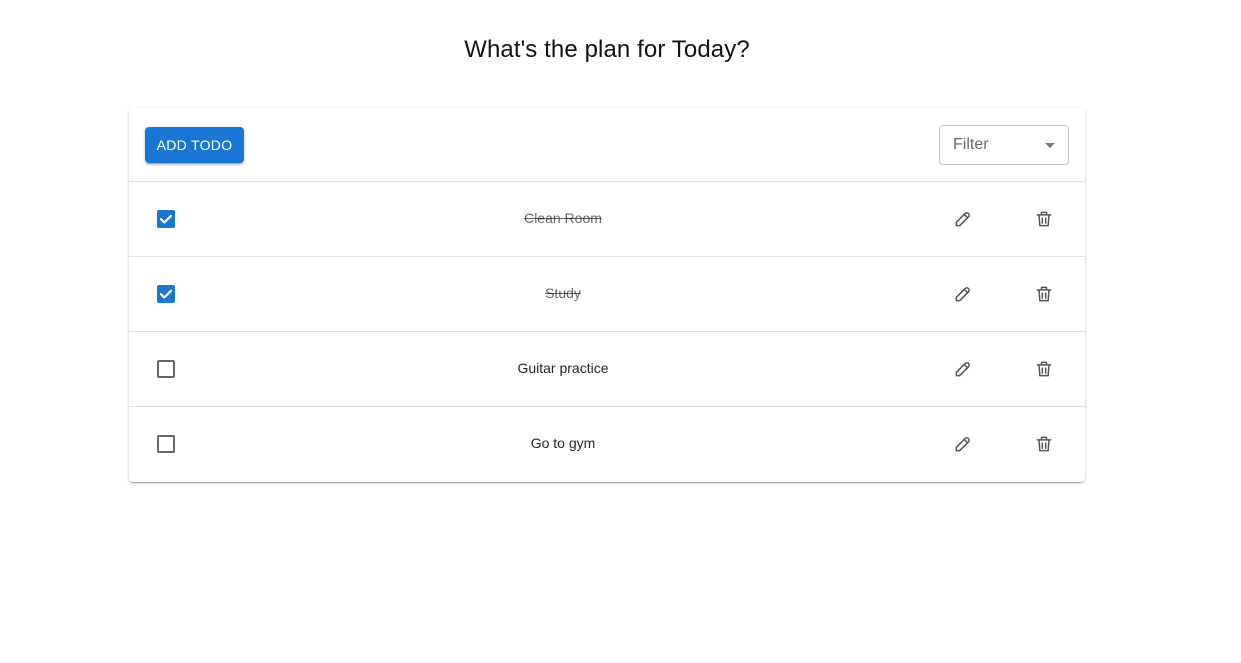 This screenshot has height=663, width=1241. What do you see at coordinates (607, 219) in the screenshot?
I see `todo-row: Clean Room` at bounding box center [607, 219].